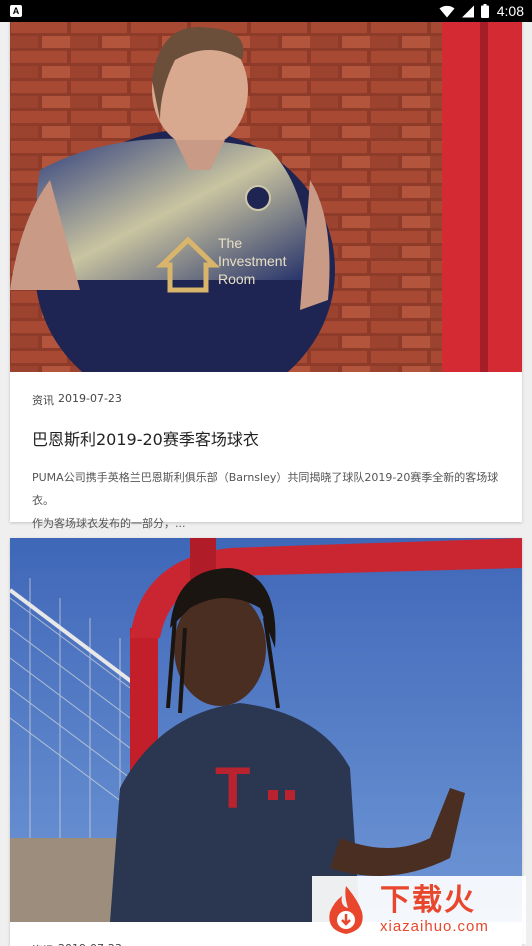  Describe the element at coordinates (16, 11) in the screenshot. I see `app-notification-icon: A` at that location.